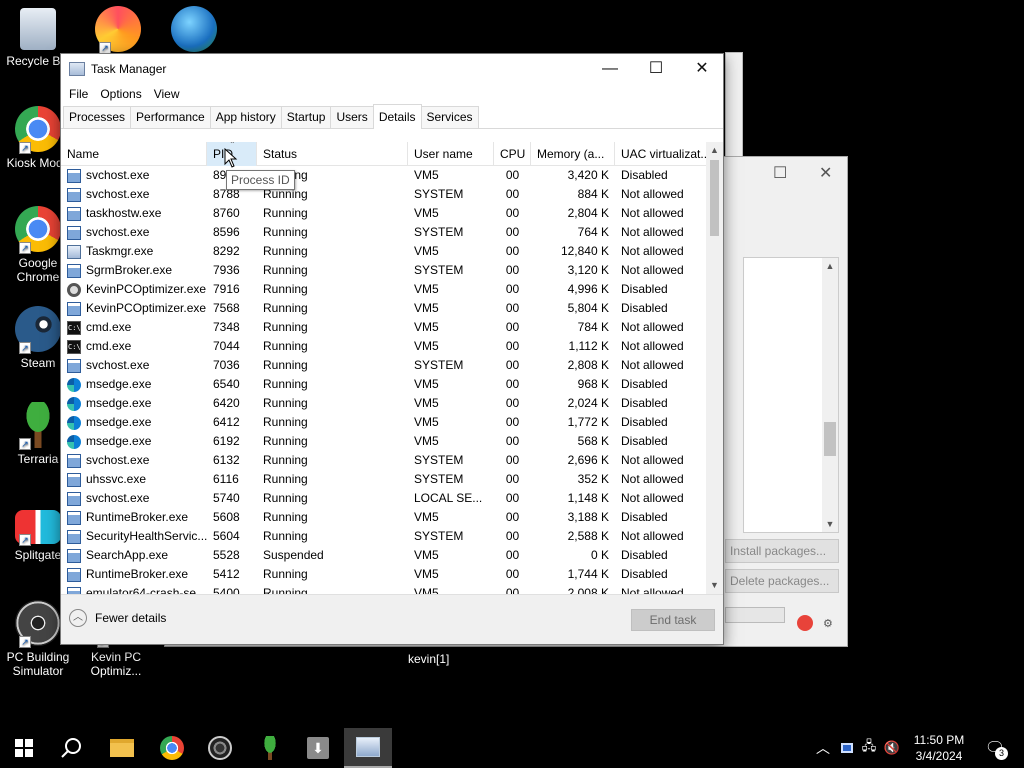 The height and width of the screenshot is (768, 1024). Describe the element at coordinates (306, 117) in the screenshot. I see `tab-startup: Startup` at that location.